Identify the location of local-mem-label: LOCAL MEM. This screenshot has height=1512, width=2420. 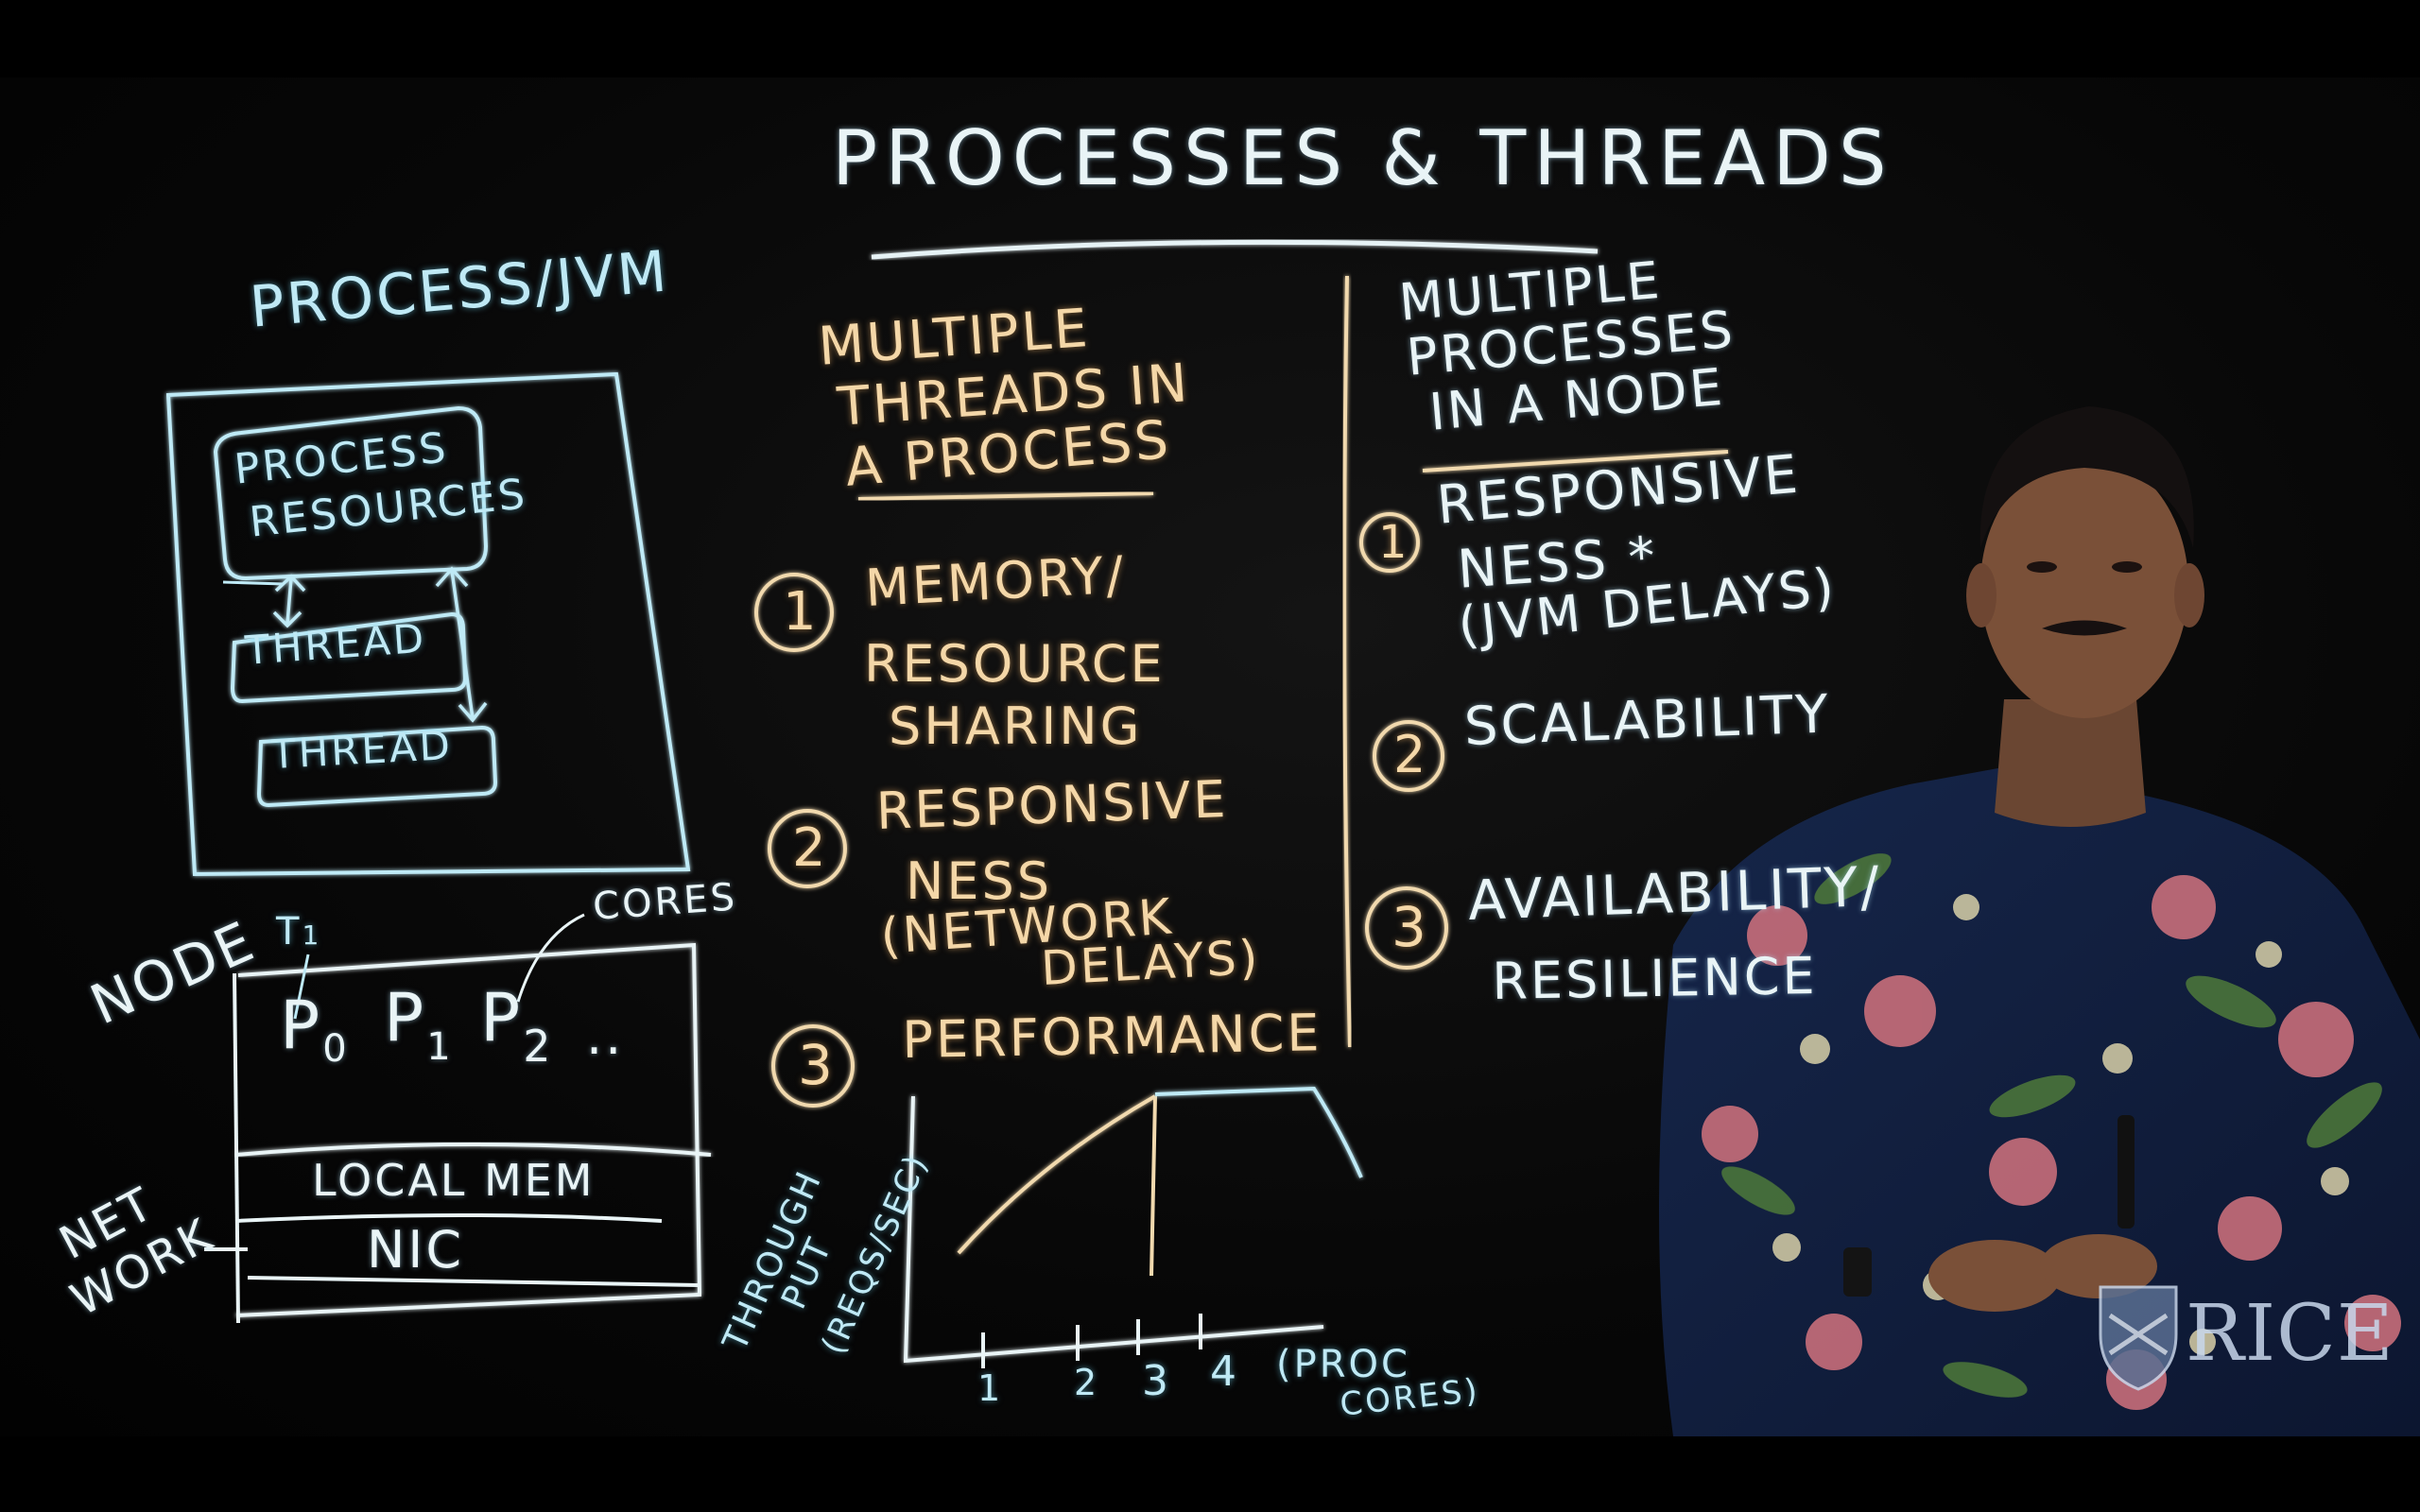
(454, 1180).